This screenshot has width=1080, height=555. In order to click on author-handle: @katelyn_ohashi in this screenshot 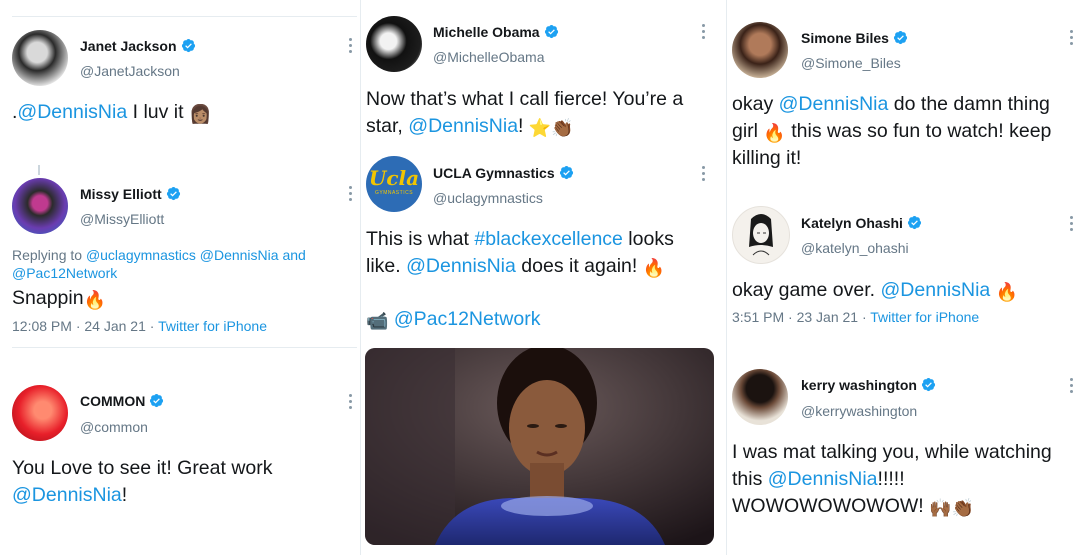, I will do `click(855, 248)`.